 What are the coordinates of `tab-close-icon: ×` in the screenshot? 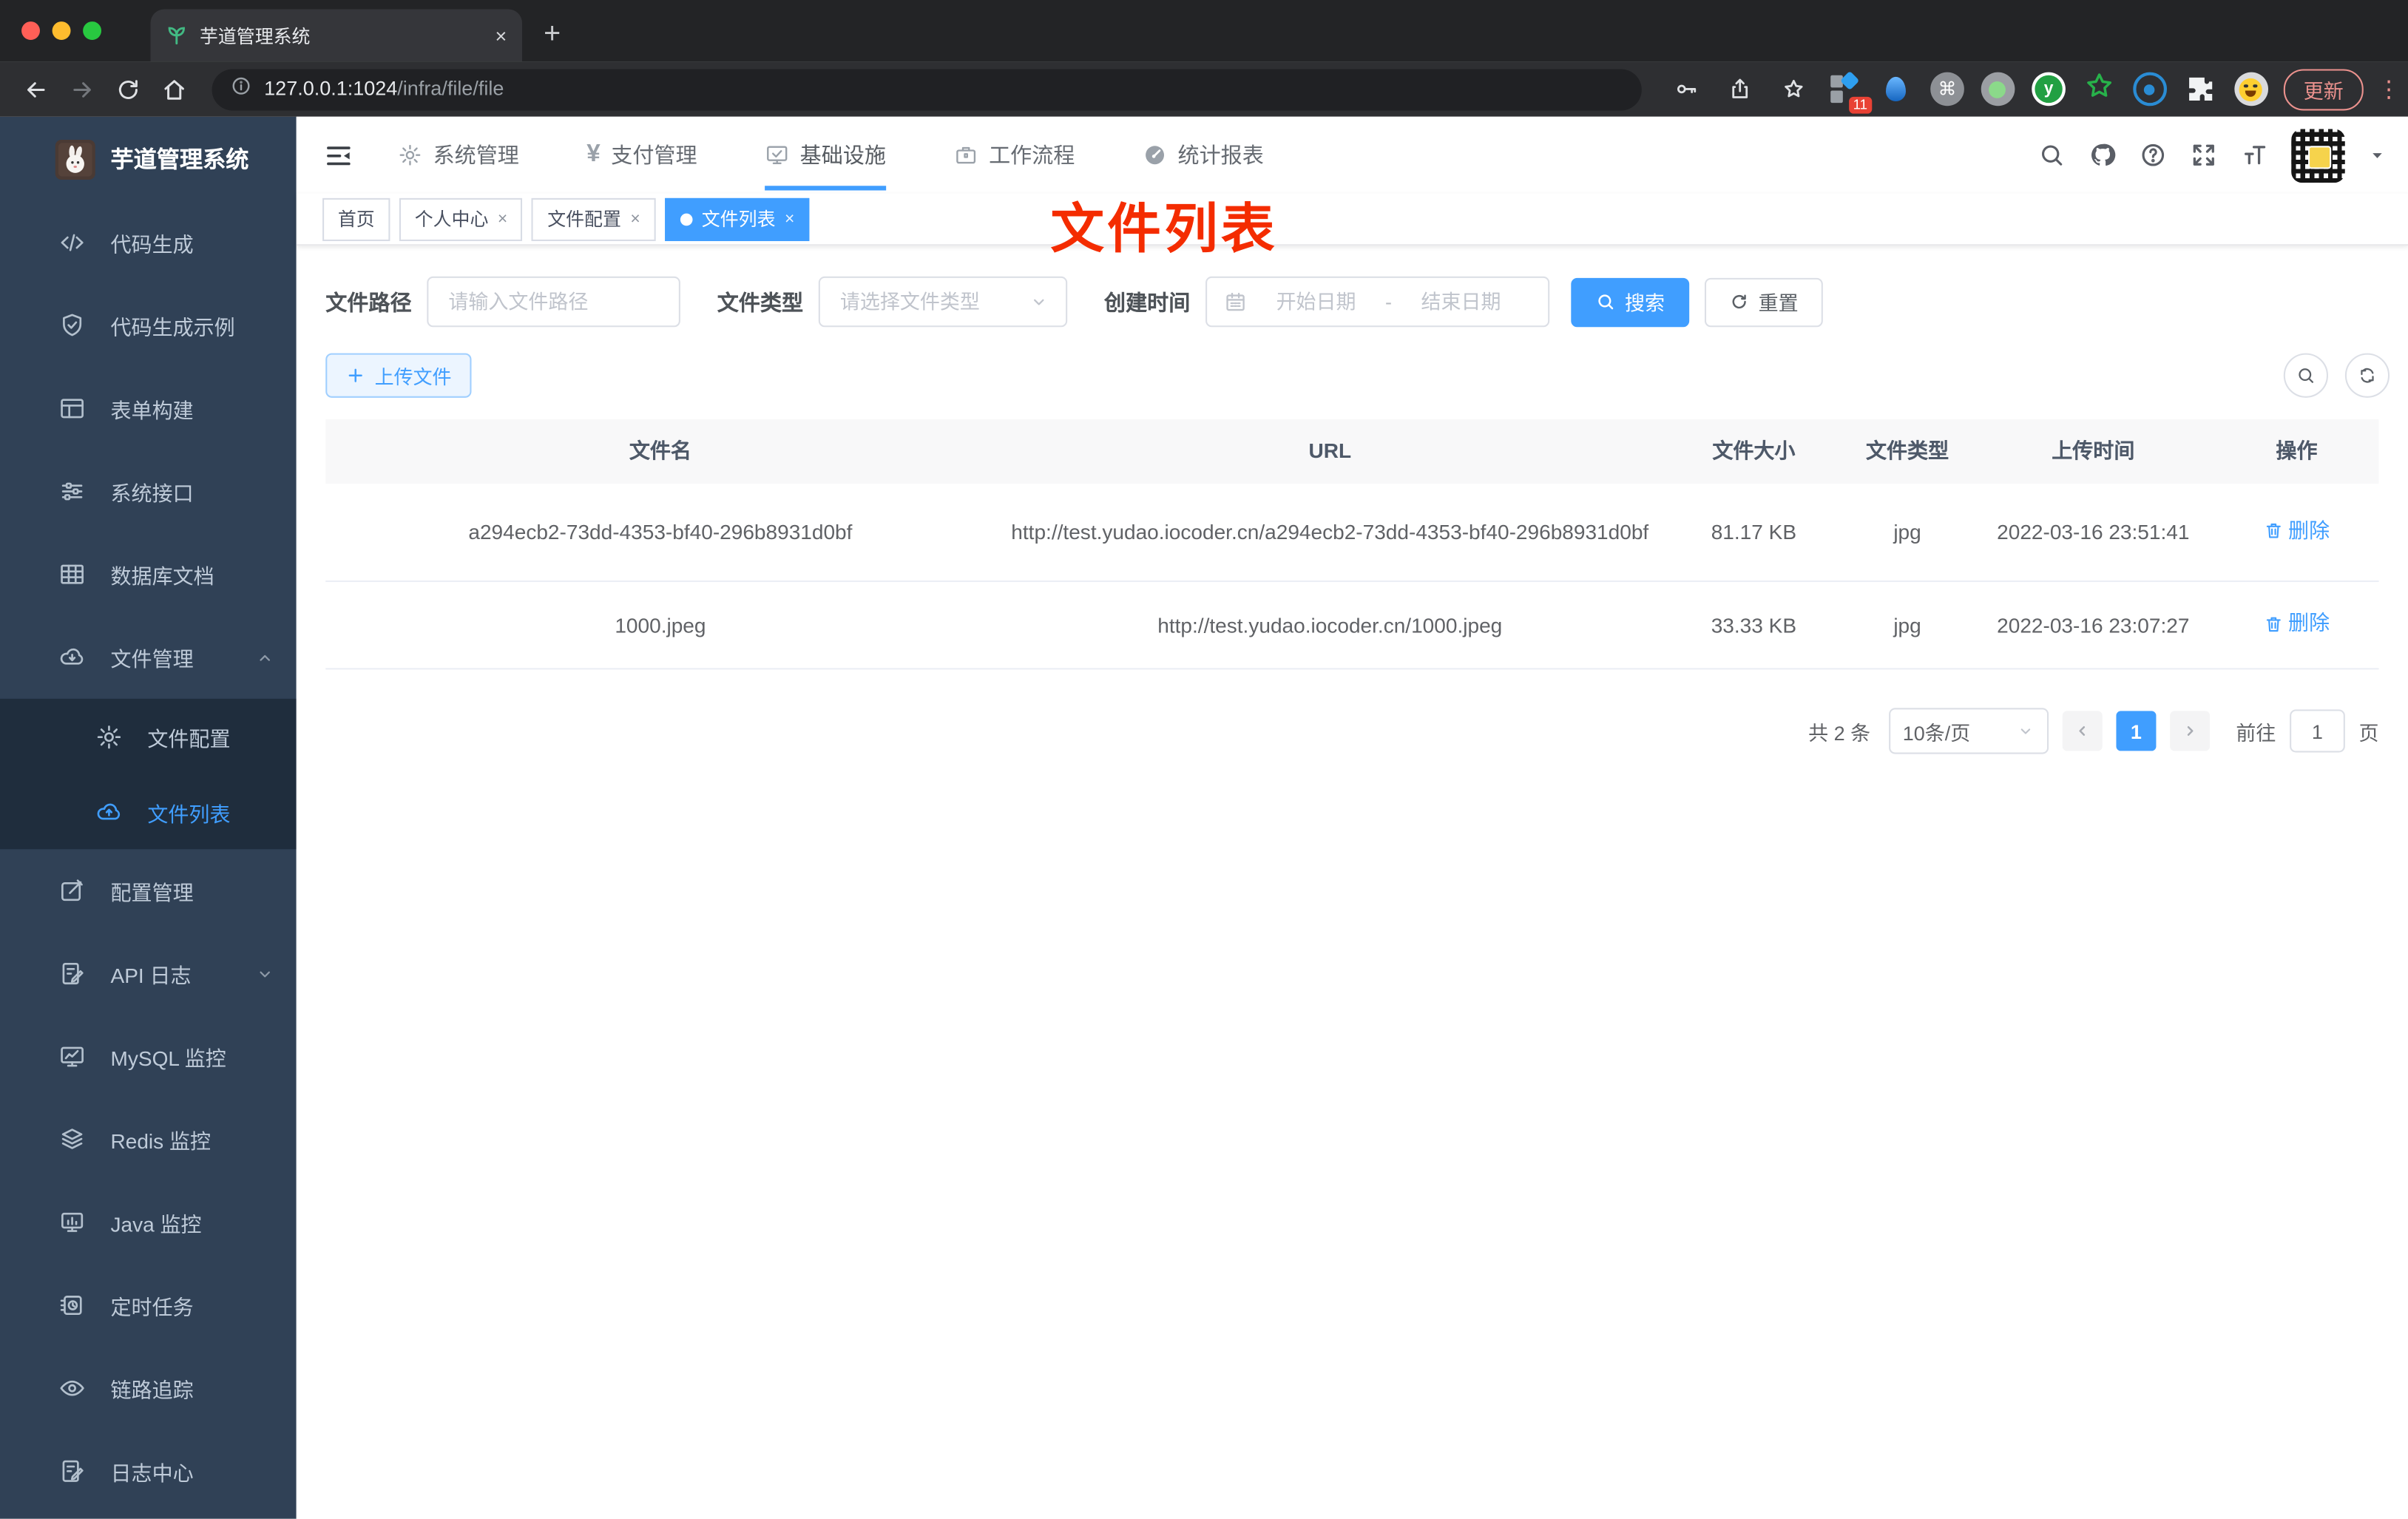 It's located at (501, 35).